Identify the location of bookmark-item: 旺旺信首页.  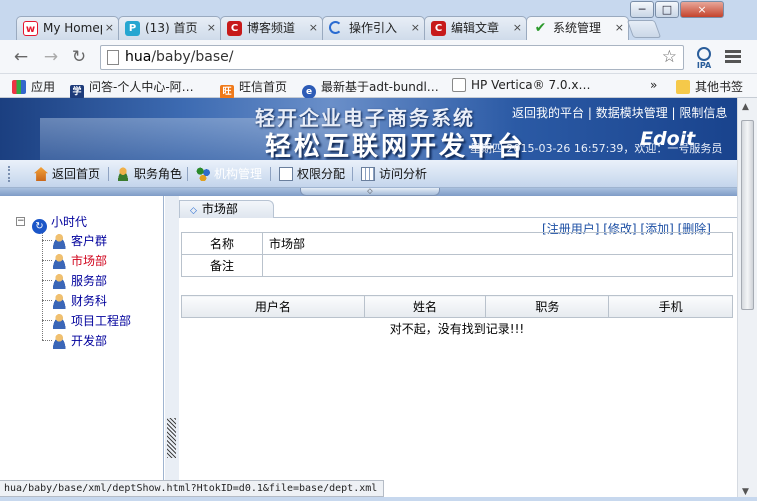
(253, 88).